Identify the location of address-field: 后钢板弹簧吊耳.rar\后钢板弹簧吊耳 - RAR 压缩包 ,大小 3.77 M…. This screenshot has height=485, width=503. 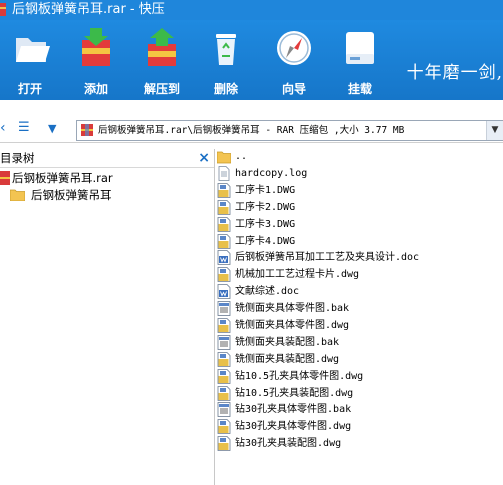
(289, 130).